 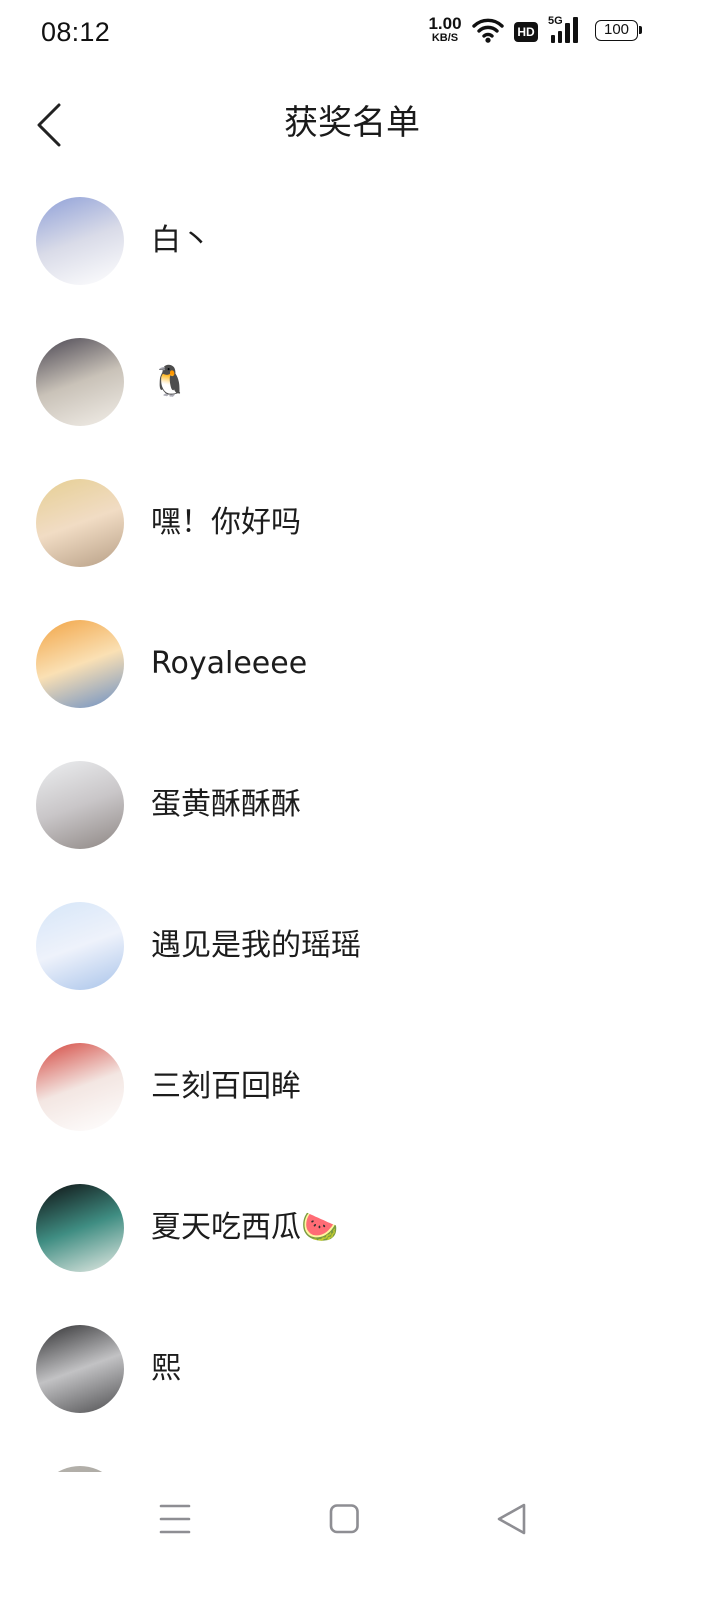 What do you see at coordinates (488, 30) in the screenshot?
I see `wifi-icon` at bounding box center [488, 30].